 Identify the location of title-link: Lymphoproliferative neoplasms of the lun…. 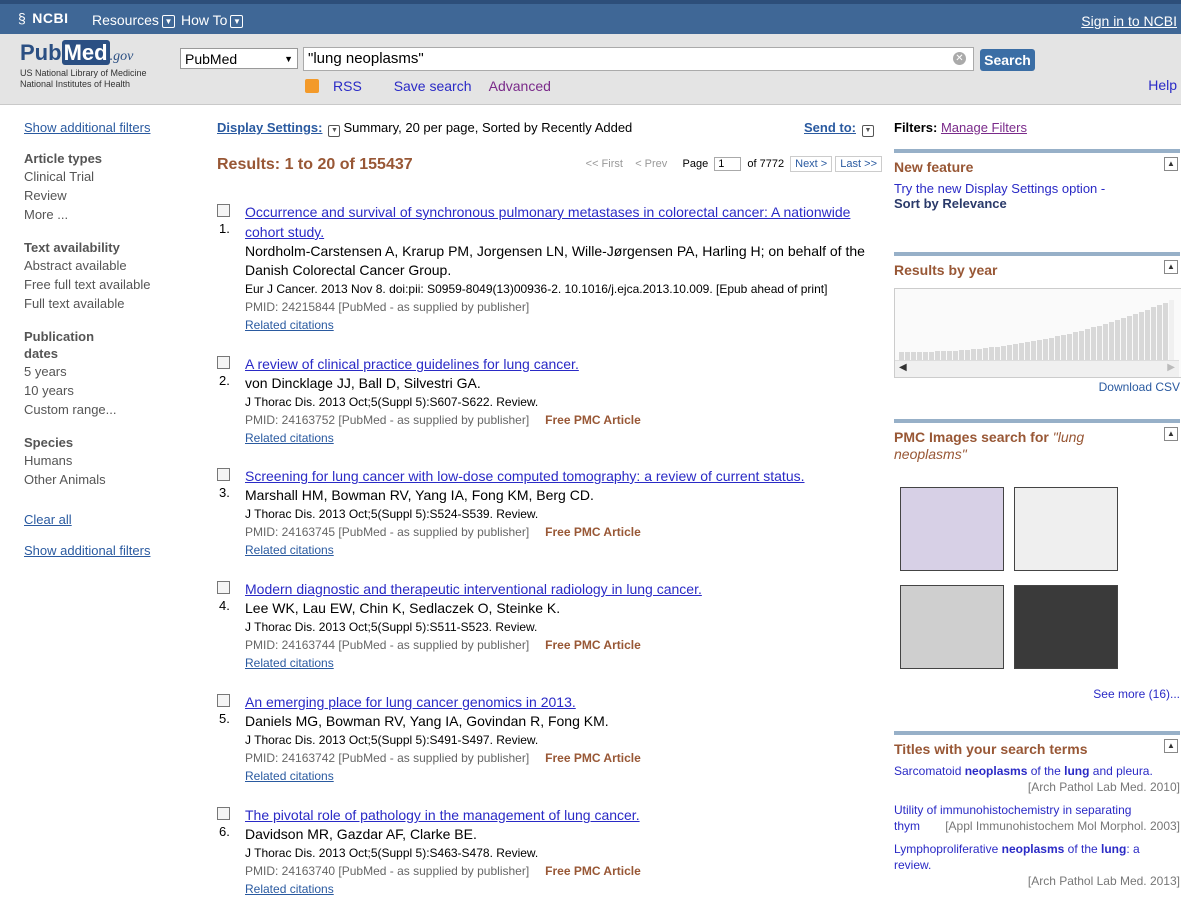
(1037, 857).